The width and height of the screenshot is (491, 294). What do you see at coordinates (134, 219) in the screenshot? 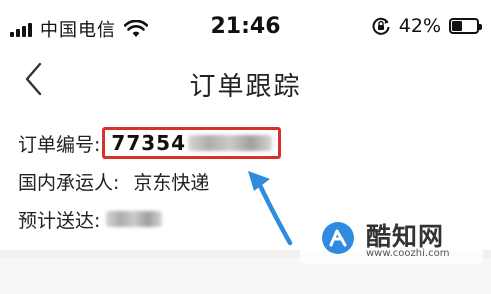
I see `redacted-eta` at bounding box center [134, 219].